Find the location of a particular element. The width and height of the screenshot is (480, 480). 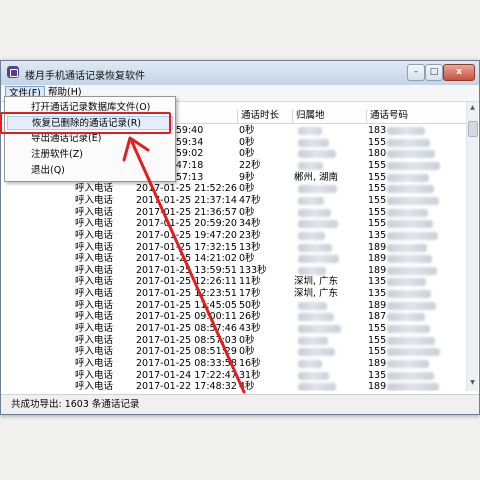

table-row: 呼入电话 2017-01-25 08:33:58 16秒 189 is located at coordinates (235, 364).